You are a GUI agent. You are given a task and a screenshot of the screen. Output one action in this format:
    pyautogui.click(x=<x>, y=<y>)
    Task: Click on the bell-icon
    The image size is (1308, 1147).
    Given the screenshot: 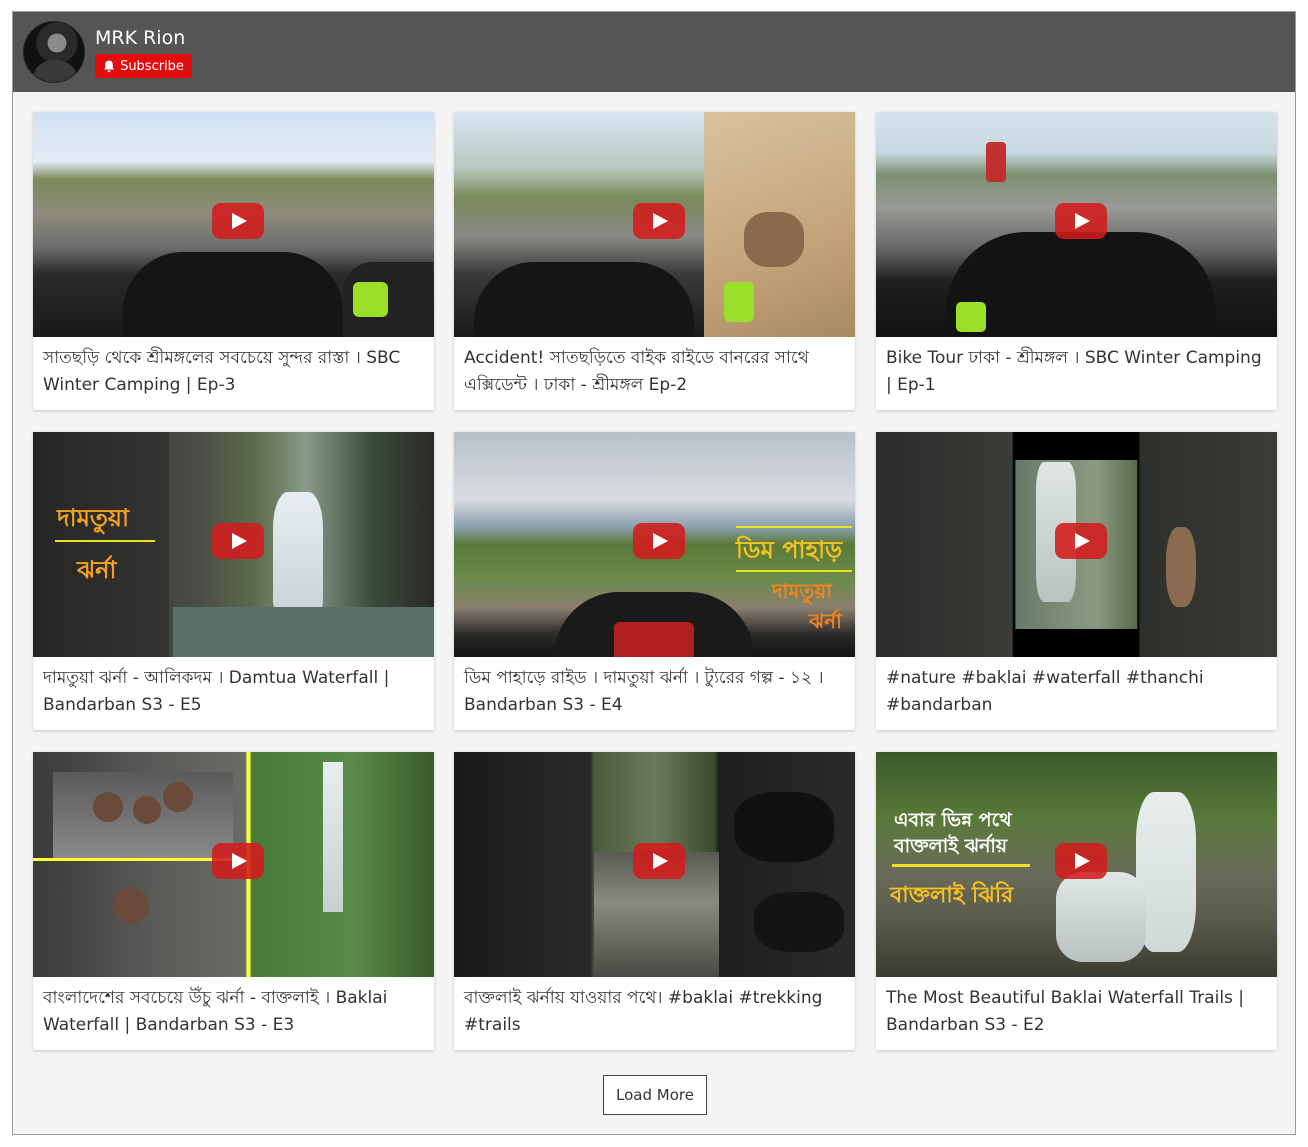 What is the action you would take?
    pyautogui.click(x=109, y=66)
    